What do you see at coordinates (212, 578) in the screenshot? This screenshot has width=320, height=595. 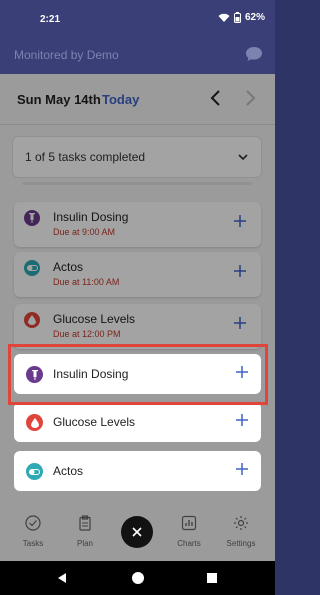 I see `recents-icon` at bounding box center [212, 578].